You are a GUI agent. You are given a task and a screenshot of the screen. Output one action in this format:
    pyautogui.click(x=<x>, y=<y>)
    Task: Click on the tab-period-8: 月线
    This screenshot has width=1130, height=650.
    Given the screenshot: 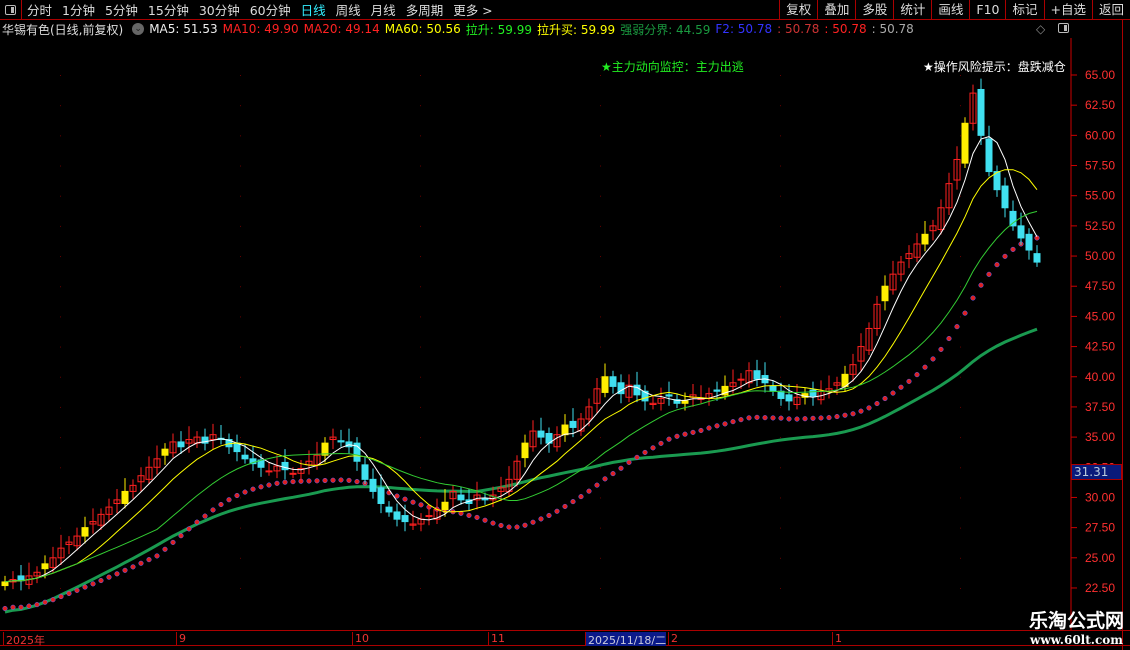 What is the action you would take?
    pyautogui.click(x=383, y=10)
    